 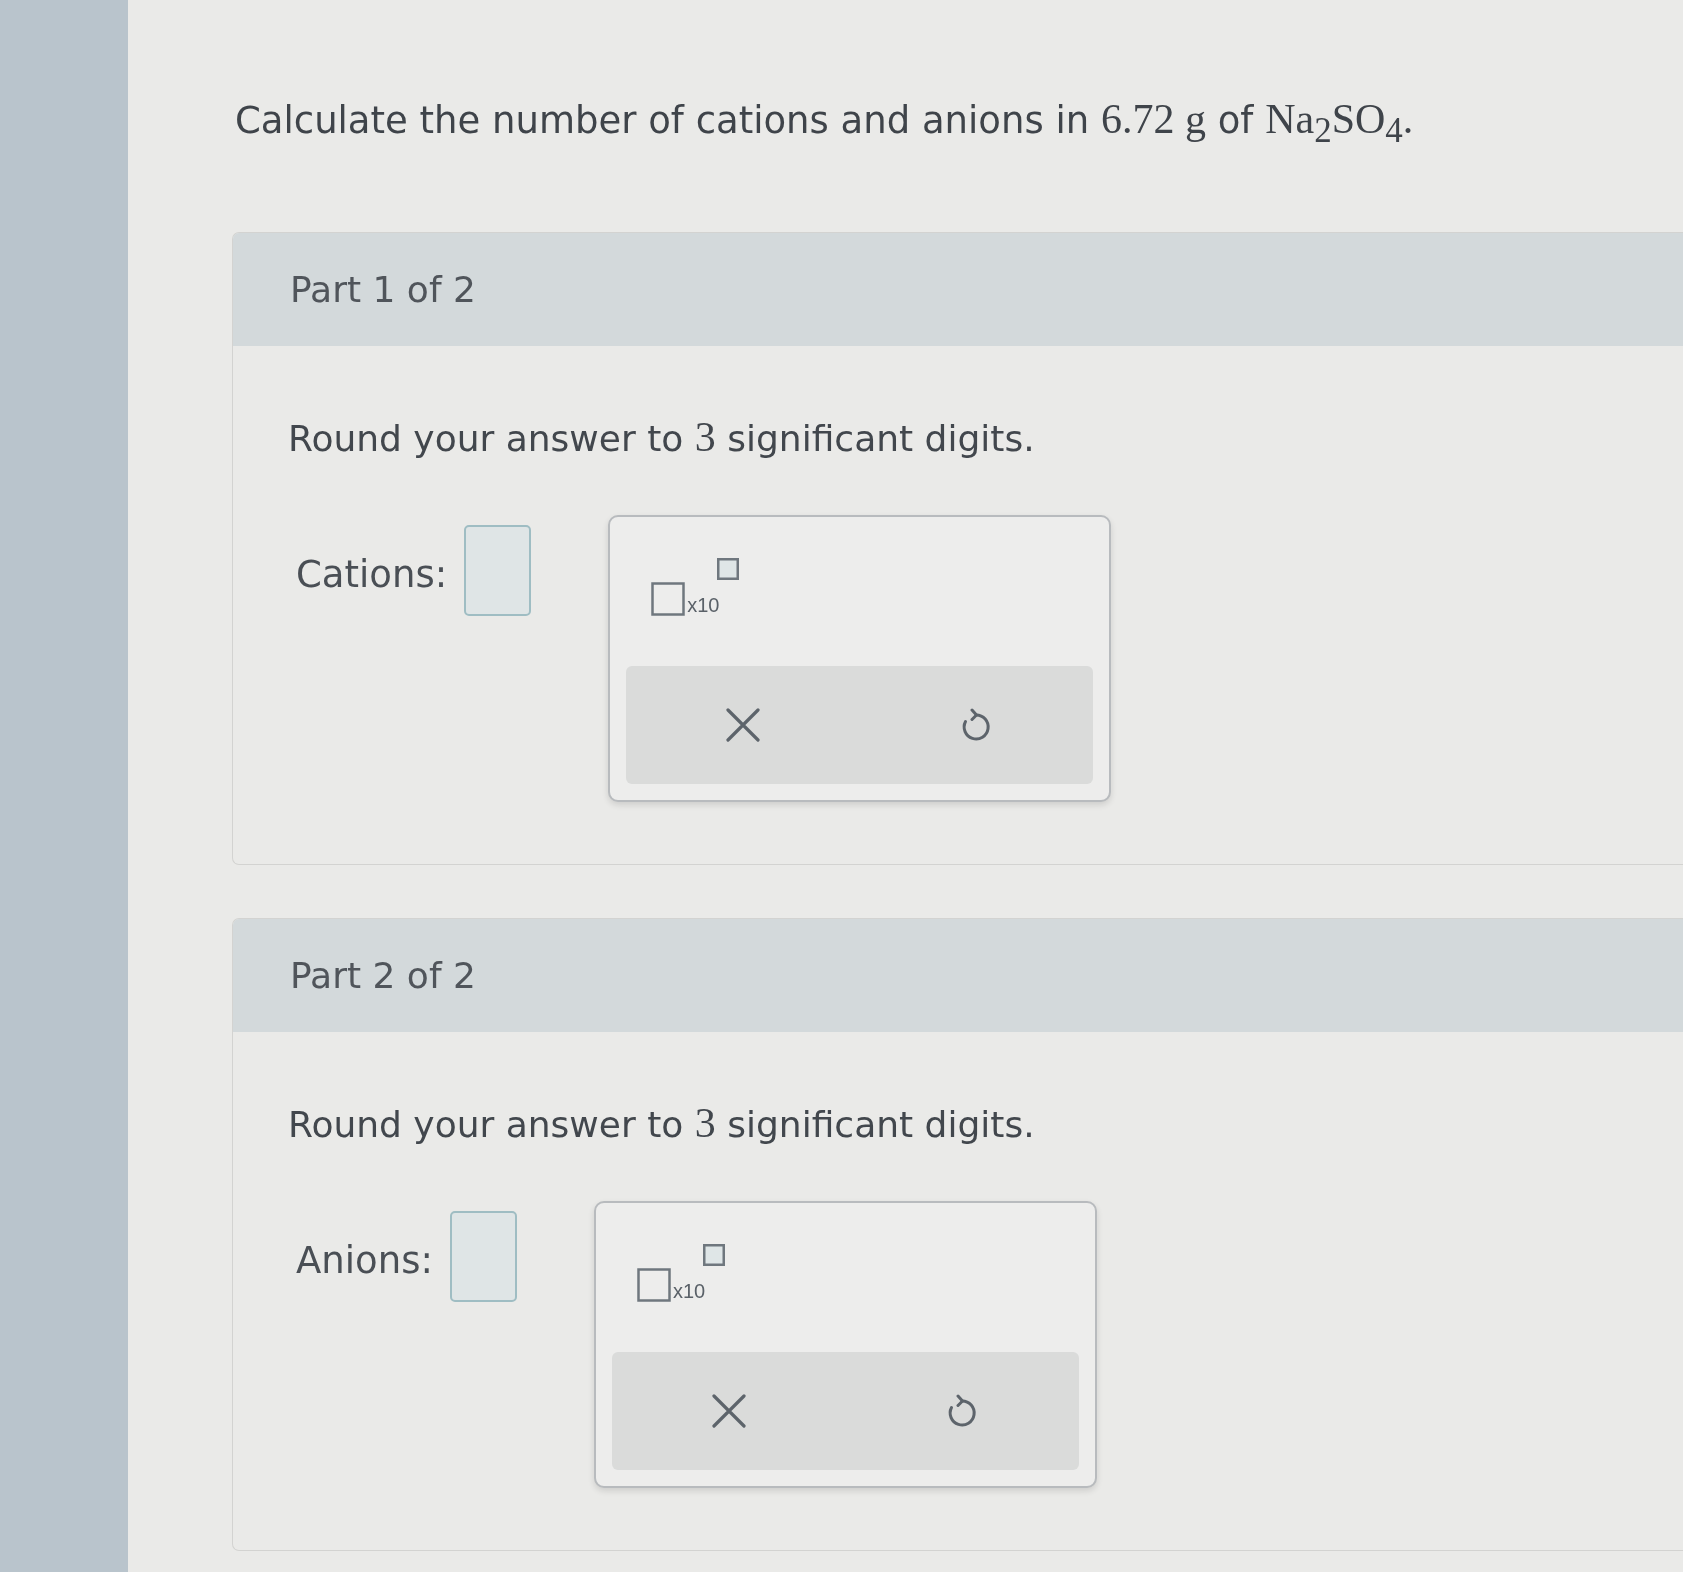 What do you see at coordinates (372, 575) in the screenshot?
I see `answer-label: Cations:` at bounding box center [372, 575].